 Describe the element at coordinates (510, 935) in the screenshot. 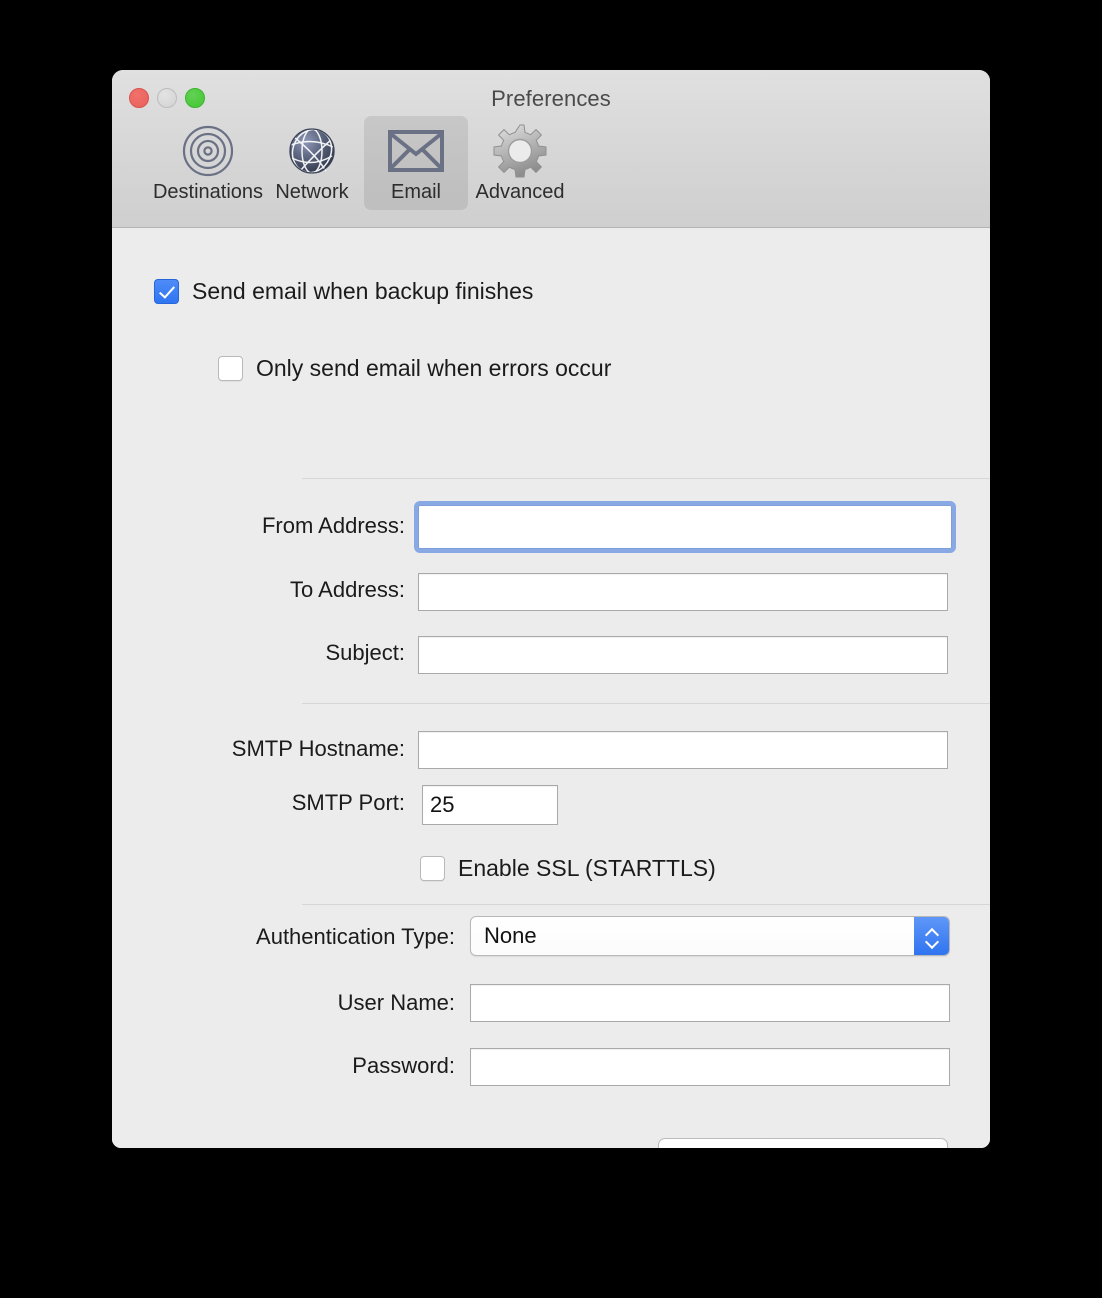

I see `authentication-type-value: None` at that location.